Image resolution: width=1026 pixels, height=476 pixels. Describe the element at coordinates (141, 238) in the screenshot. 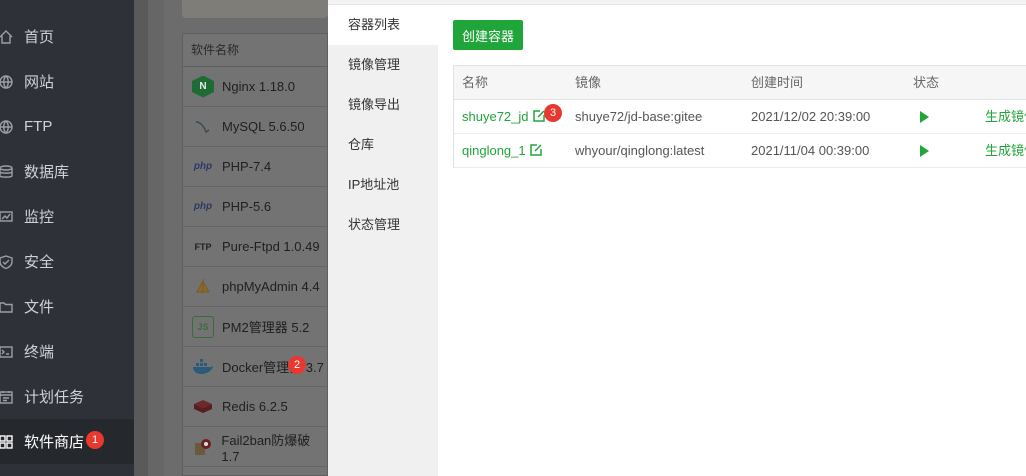

I see `sidebar-scrollbar` at that location.